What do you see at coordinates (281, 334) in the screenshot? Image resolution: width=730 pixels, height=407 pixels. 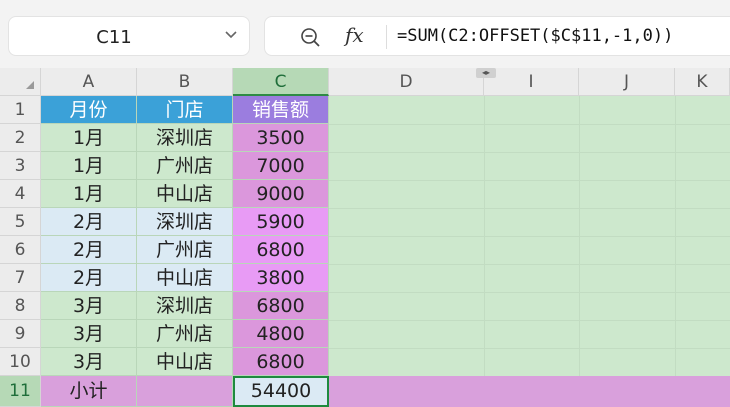 I see `table-cell-sales: 4800` at bounding box center [281, 334].